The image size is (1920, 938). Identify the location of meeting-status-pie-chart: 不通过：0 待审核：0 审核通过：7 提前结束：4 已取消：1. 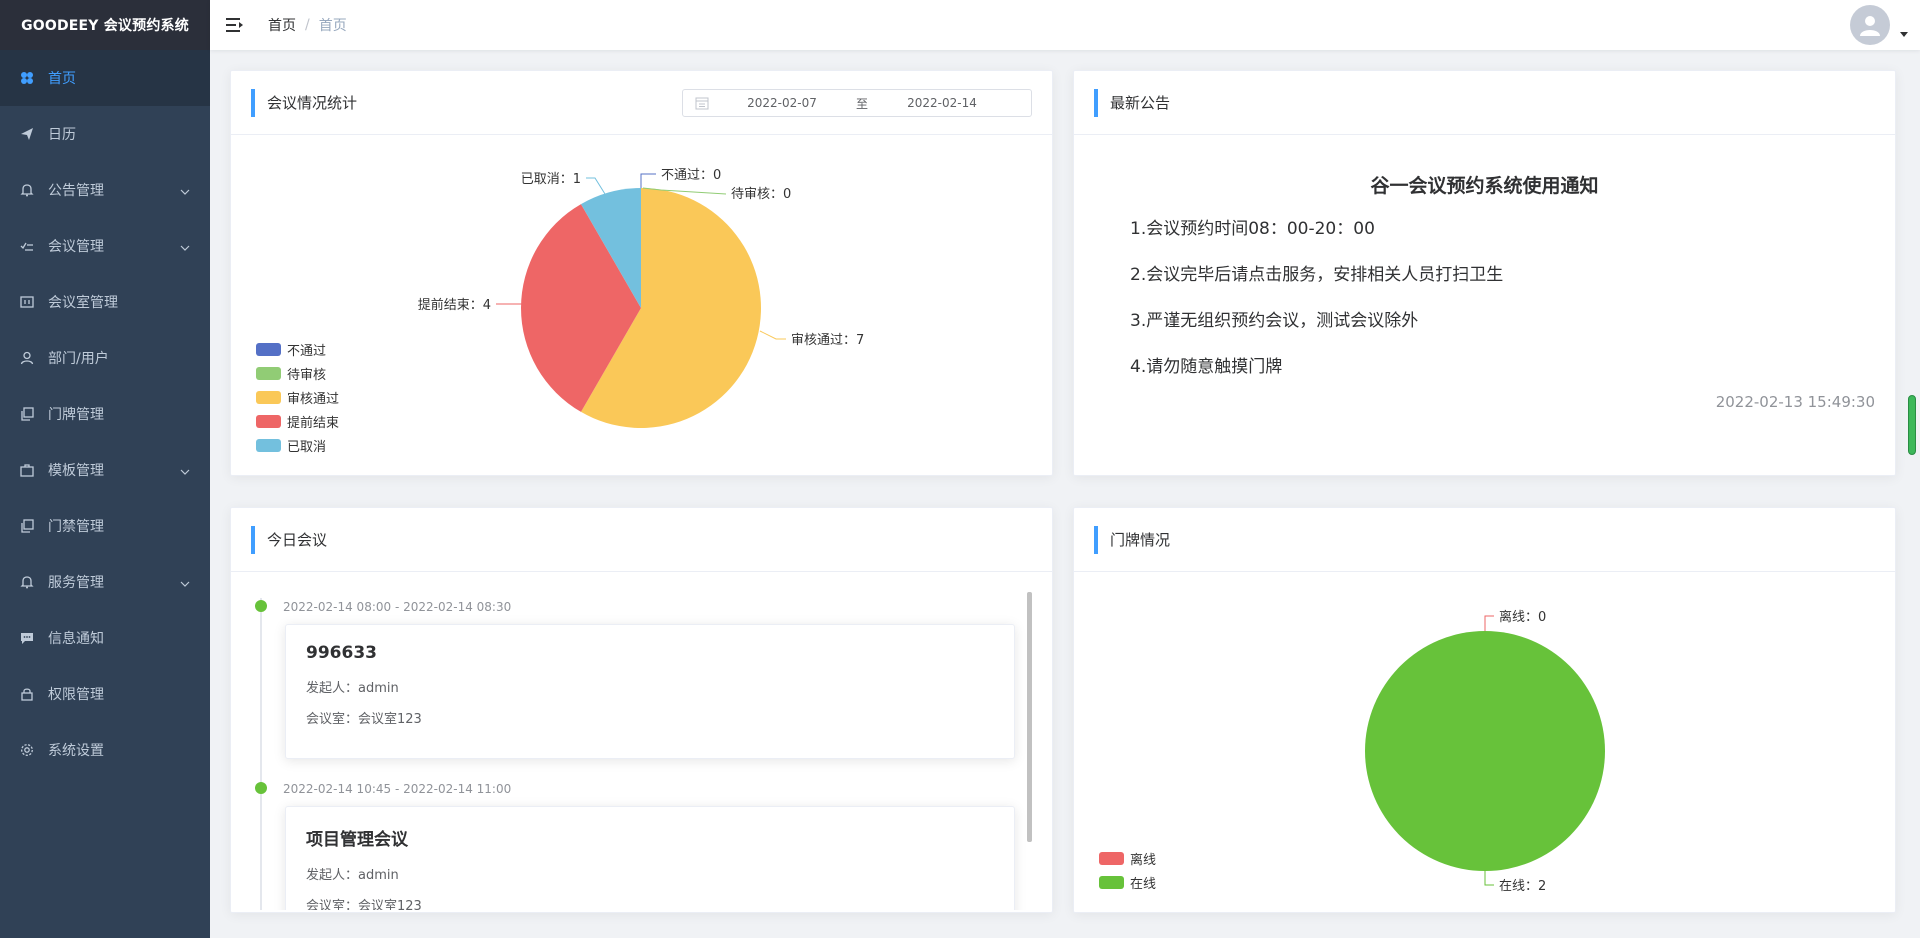
(641, 298).